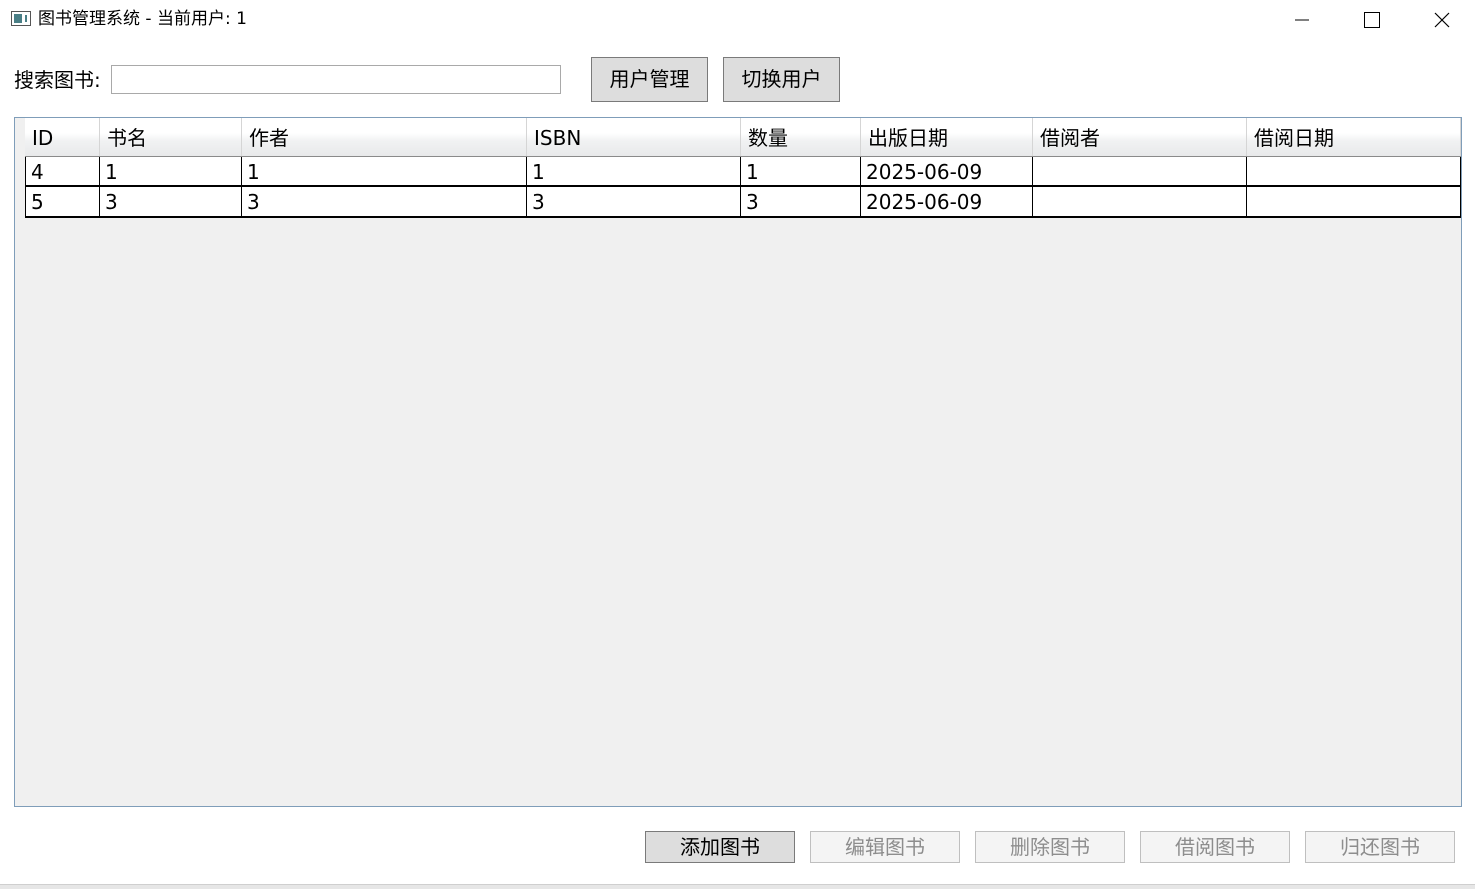 This screenshot has width=1475, height=889. I want to click on minimize-icon, so click(1302, 20).